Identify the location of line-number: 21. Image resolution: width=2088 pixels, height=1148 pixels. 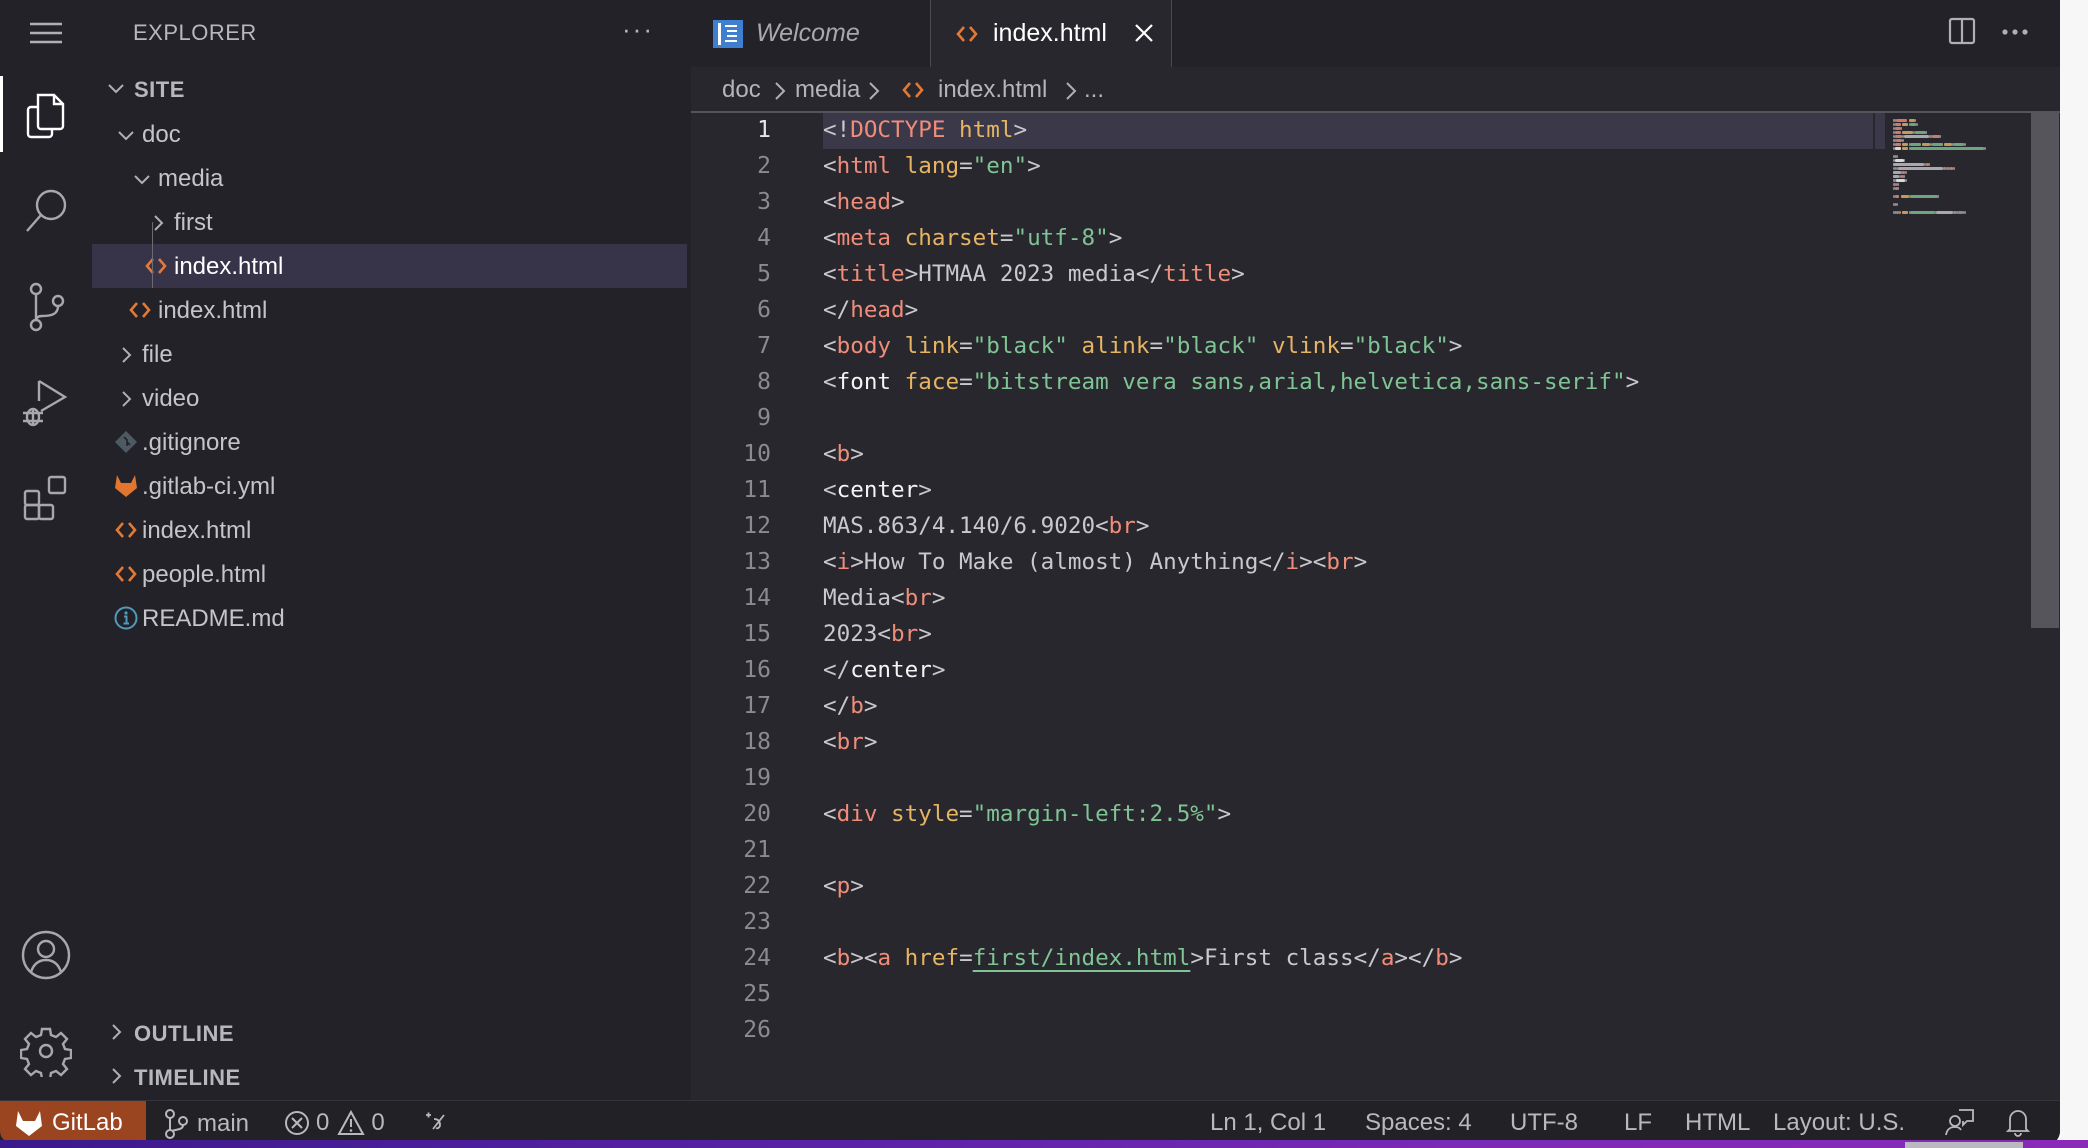
(757, 850).